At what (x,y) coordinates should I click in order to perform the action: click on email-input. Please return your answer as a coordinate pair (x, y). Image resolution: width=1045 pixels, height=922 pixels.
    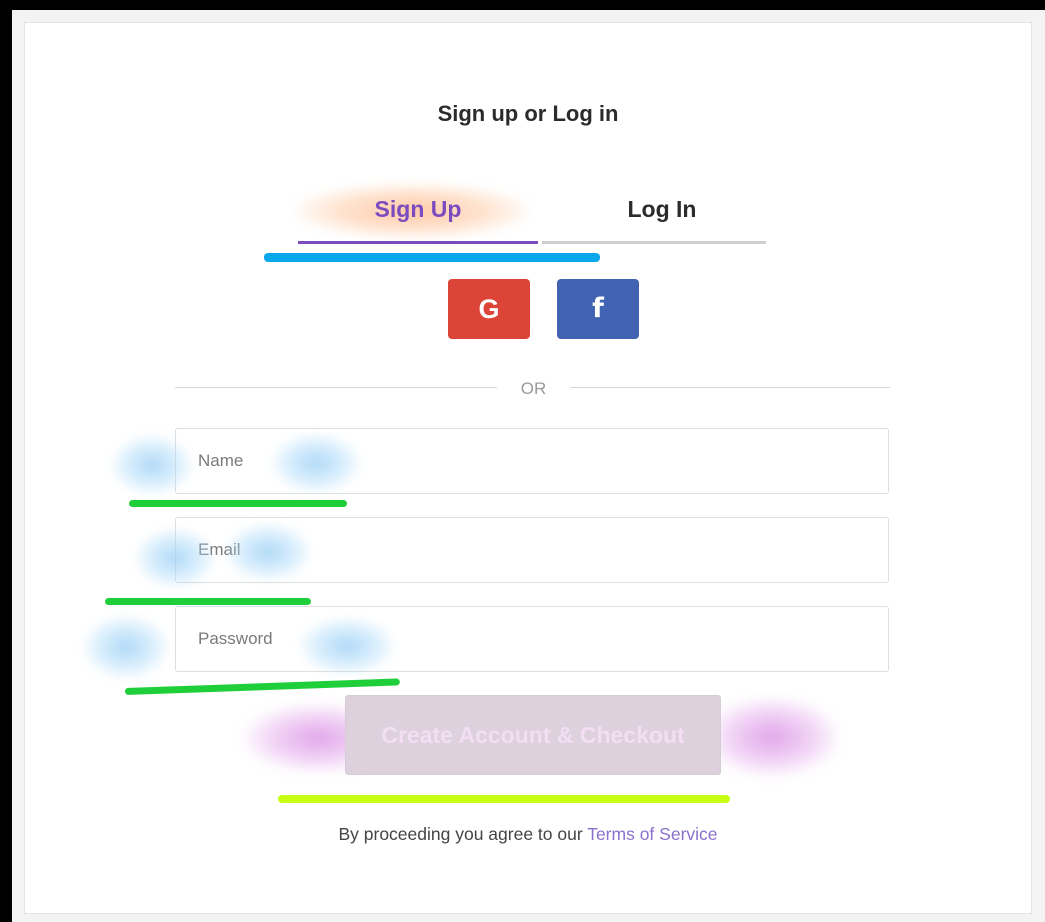
    Looking at the image, I should click on (532, 550).